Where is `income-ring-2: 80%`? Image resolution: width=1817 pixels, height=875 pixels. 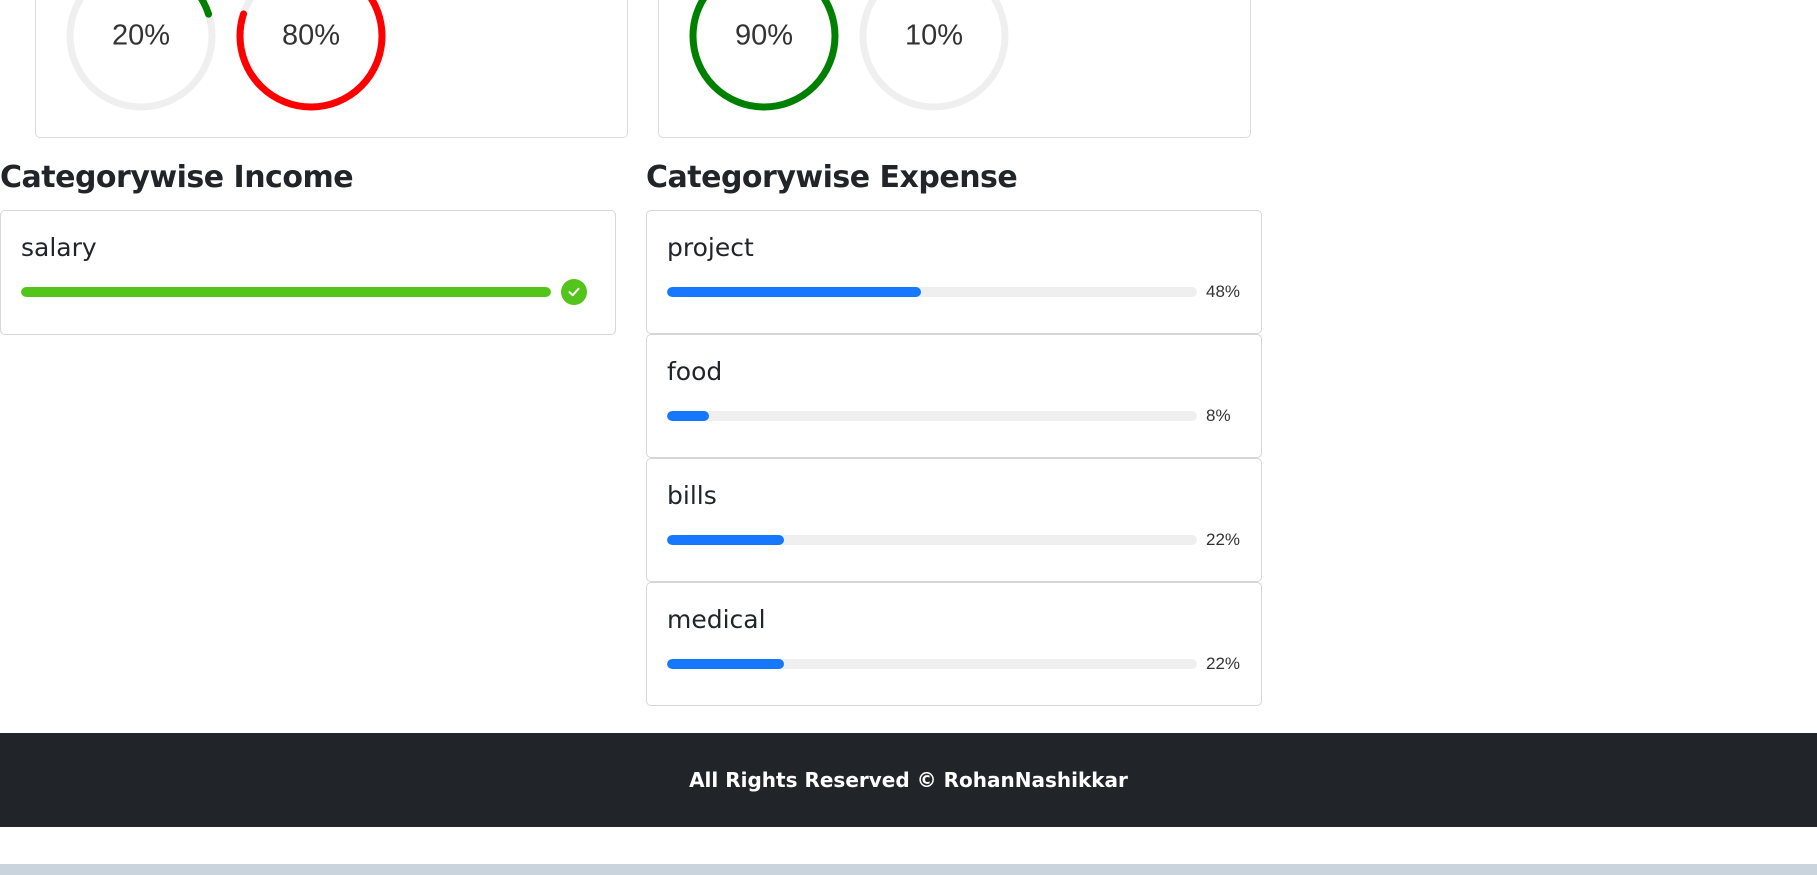
income-ring-2: 80% is located at coordinates (311, 55).